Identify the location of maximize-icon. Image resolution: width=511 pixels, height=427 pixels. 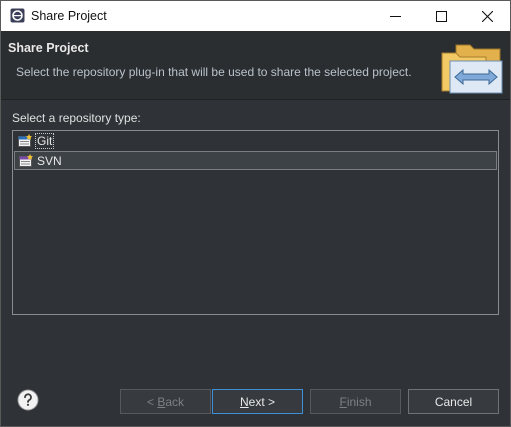
(441, 16).